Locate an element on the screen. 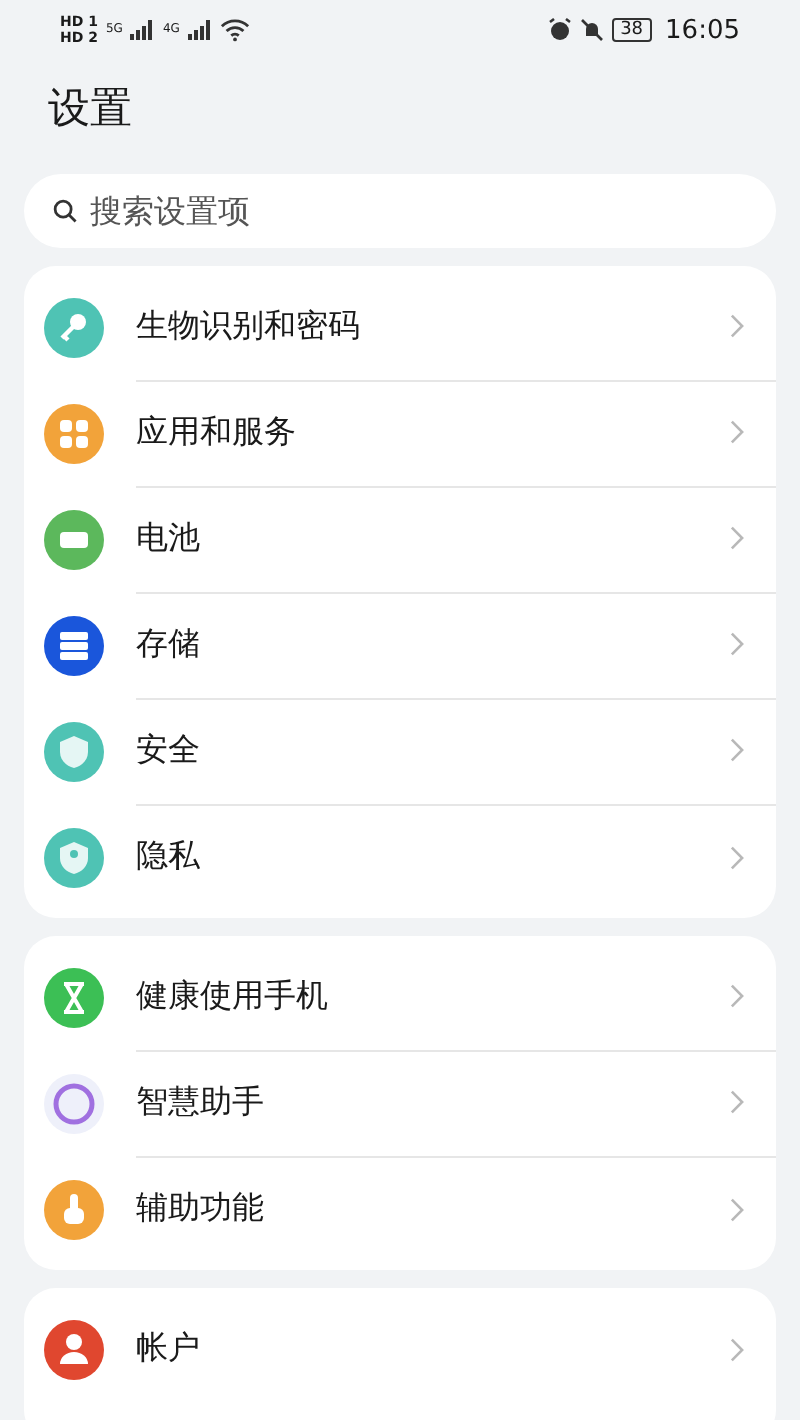  mute-bell-icon is located at coordinates (592, 30).